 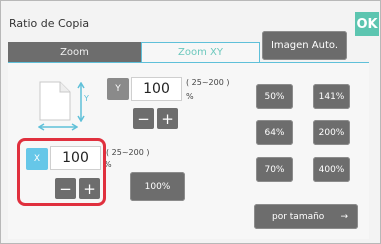 What do you see at coordinates (190, 96) in the screenshot?
I see `y-unit: %` at bounding box center [190, 96].